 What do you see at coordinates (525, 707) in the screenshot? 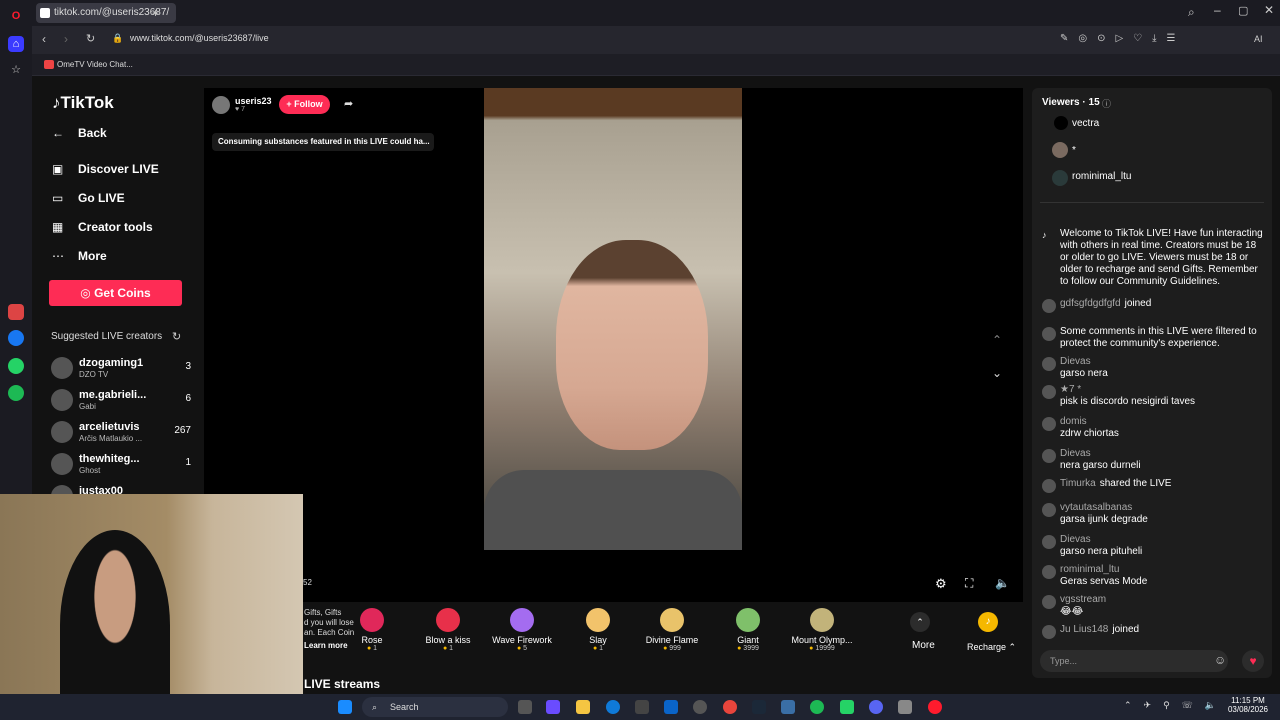
I see `task-view-icon` at bounding box center [525, 707].